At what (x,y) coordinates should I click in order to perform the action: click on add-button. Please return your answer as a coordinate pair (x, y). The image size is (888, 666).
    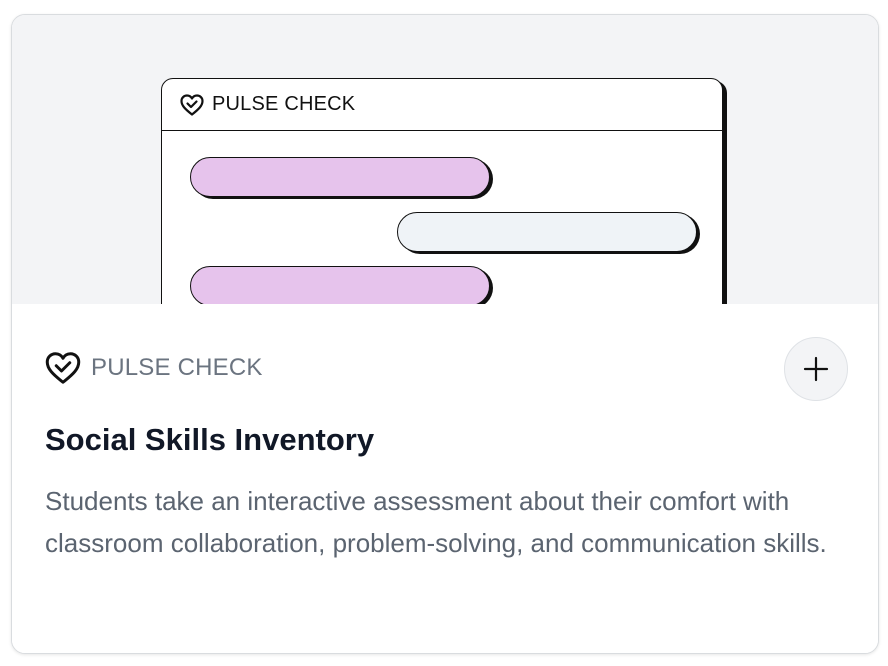
    Looking at the image, I should click on (816, 369).